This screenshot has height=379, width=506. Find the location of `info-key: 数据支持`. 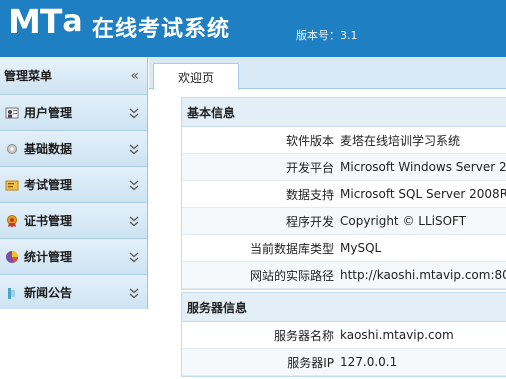

info-key: 数据支持 is located at coordinates (309, 194).